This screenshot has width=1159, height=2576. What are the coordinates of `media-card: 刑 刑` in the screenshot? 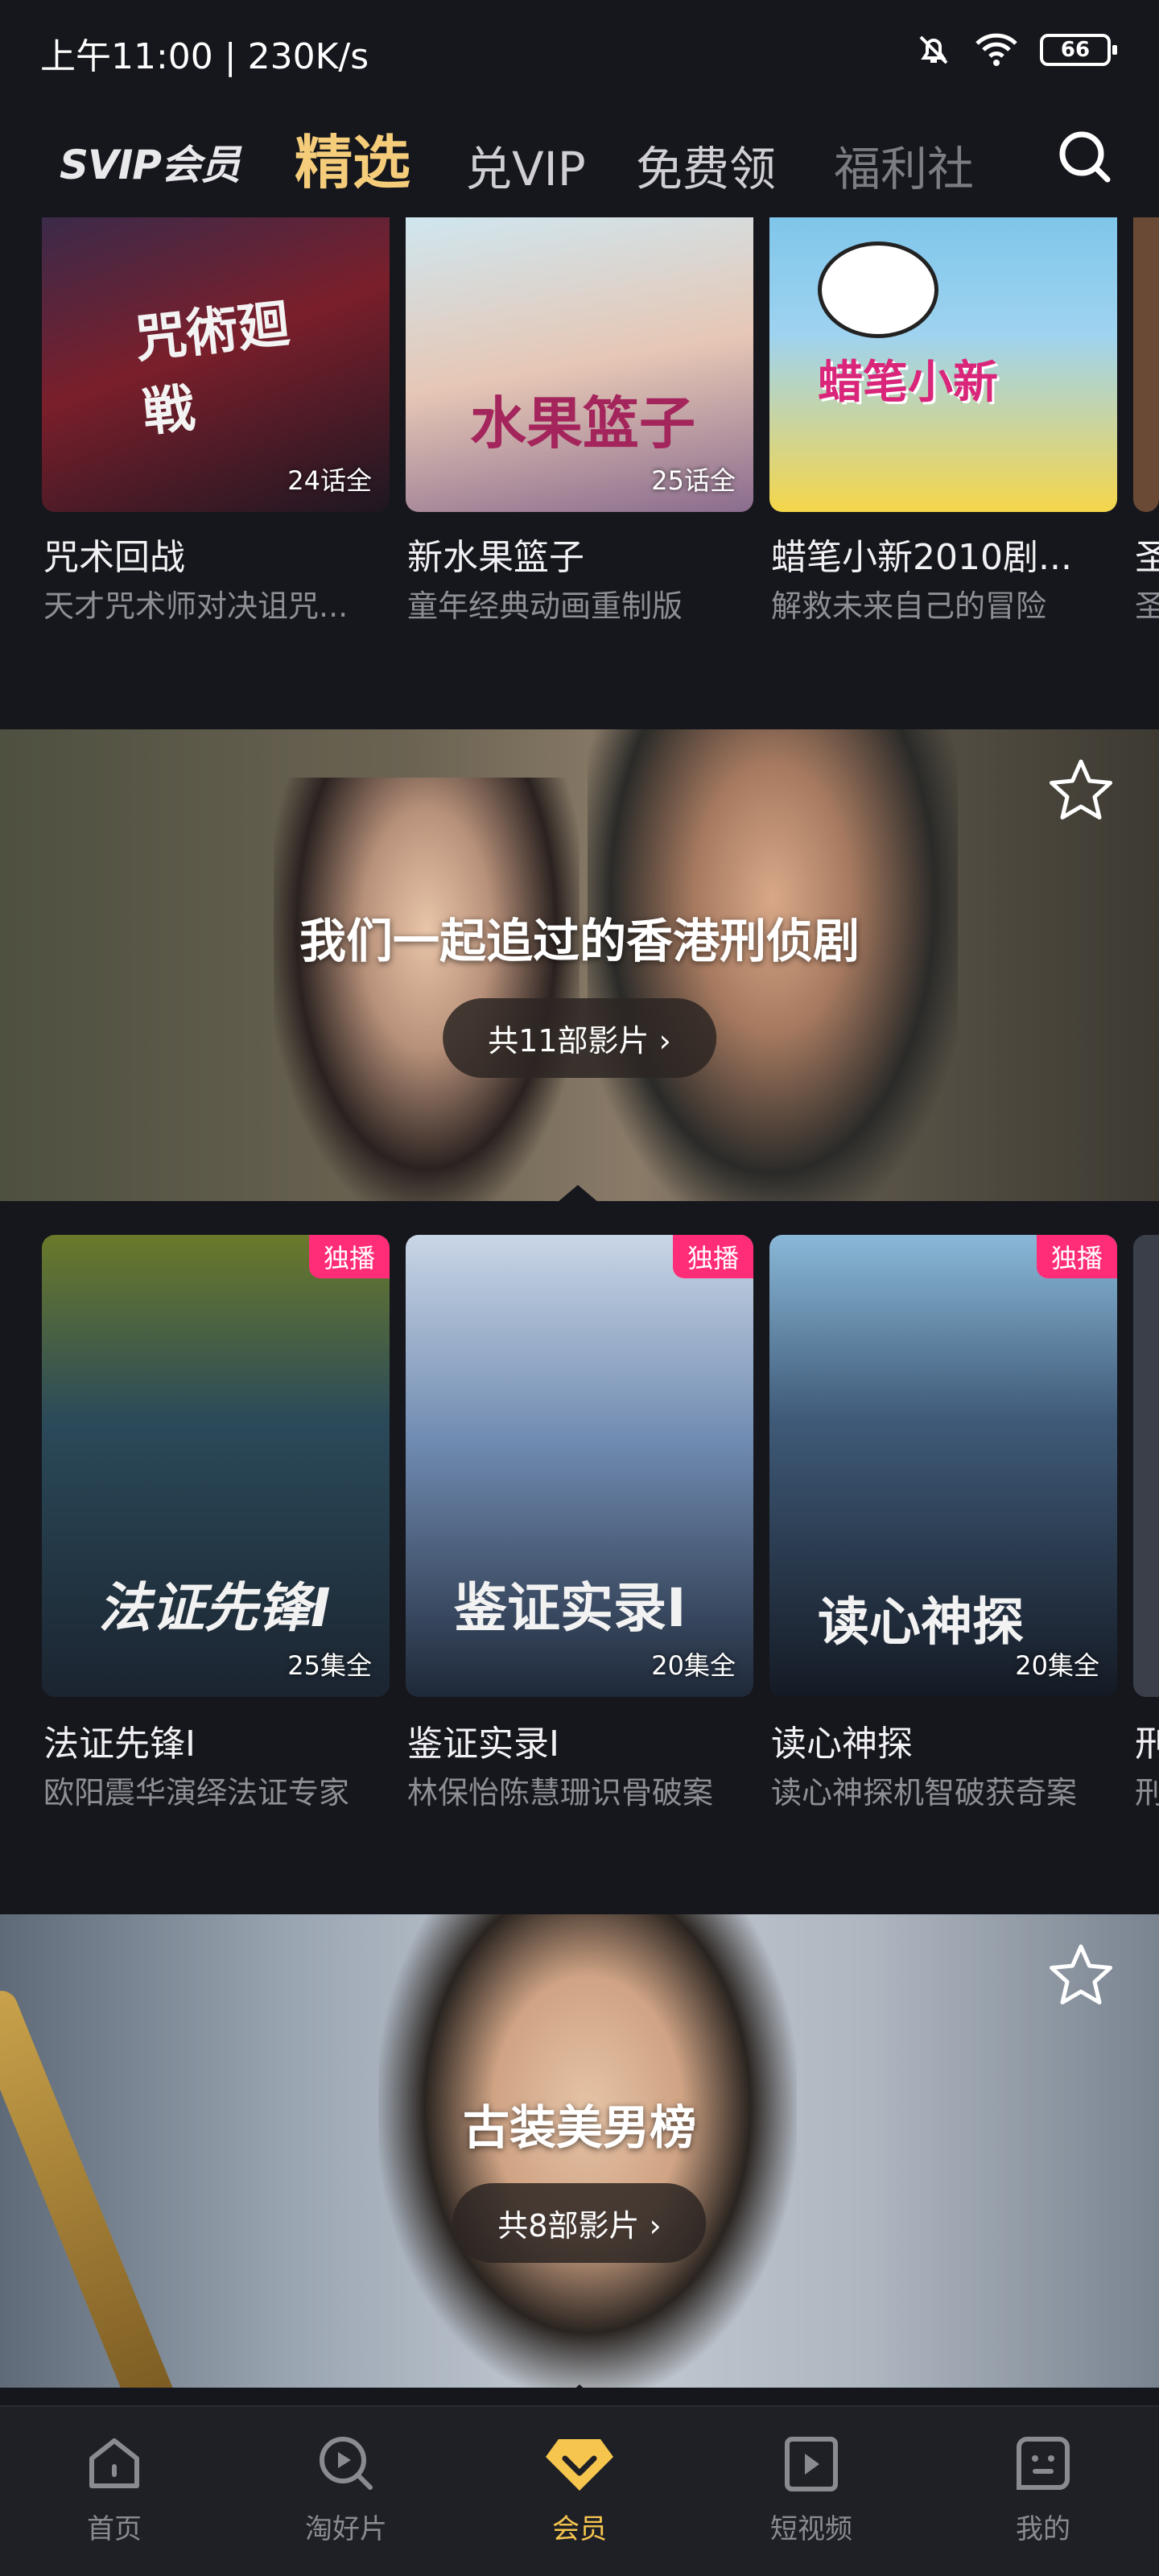 It's located at (1146, 1522).